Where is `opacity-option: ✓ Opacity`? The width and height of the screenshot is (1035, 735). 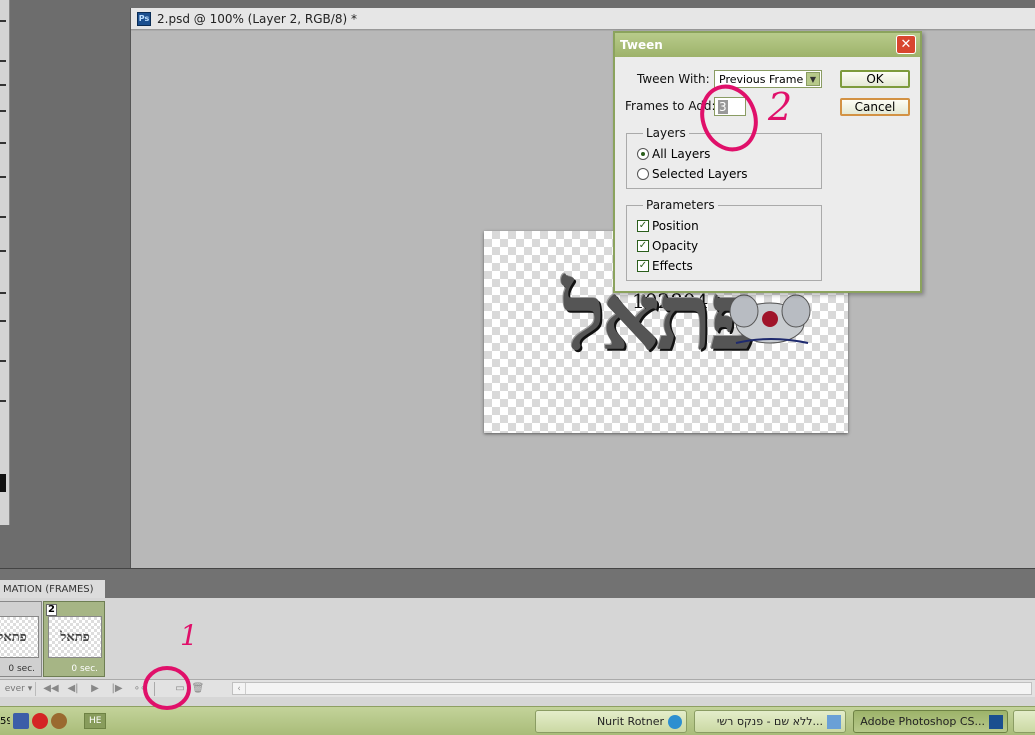
opacity-option: ✓ Opacity is located at coordinates (667, 246).